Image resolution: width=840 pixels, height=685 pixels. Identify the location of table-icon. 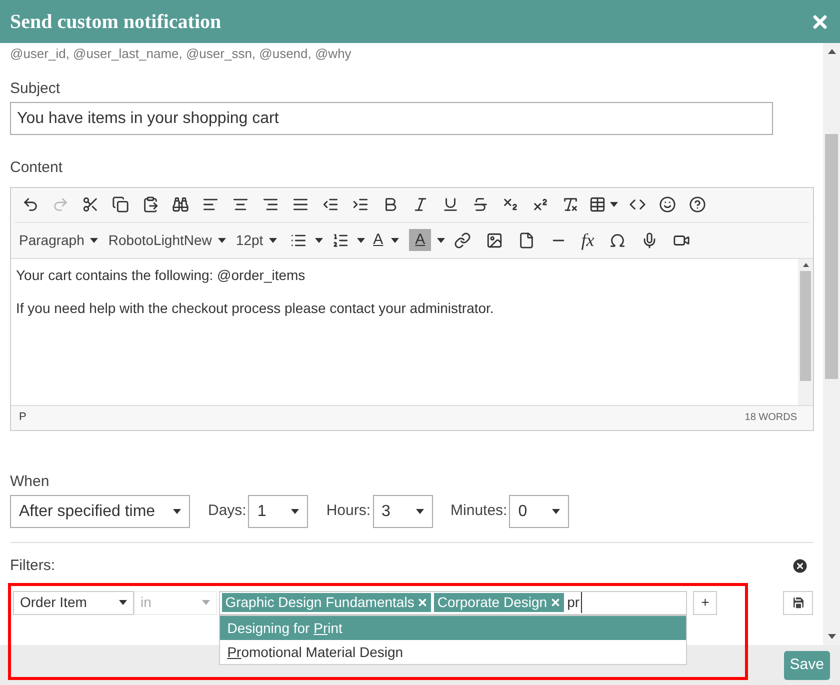
(597, 204).